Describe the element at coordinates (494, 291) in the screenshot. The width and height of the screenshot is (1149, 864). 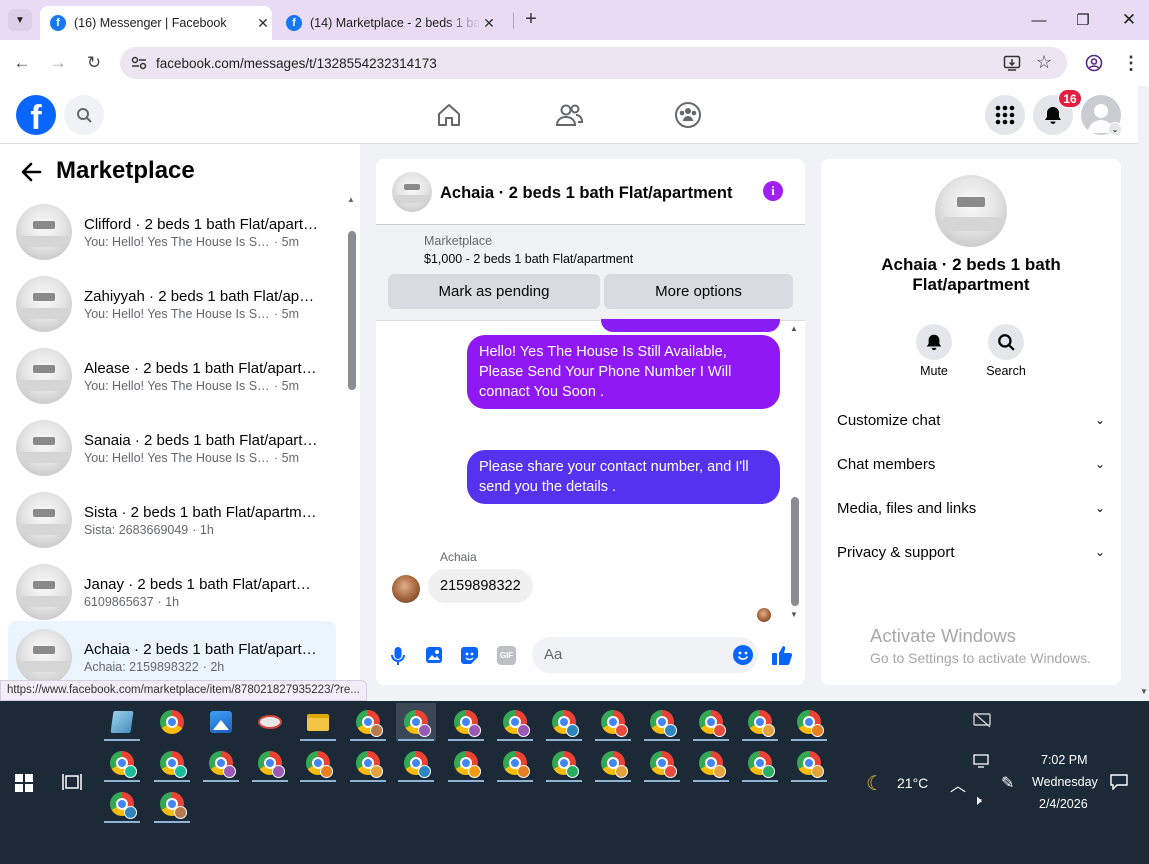
I see `mark-as-pending-button: Mark as pending` at that location.